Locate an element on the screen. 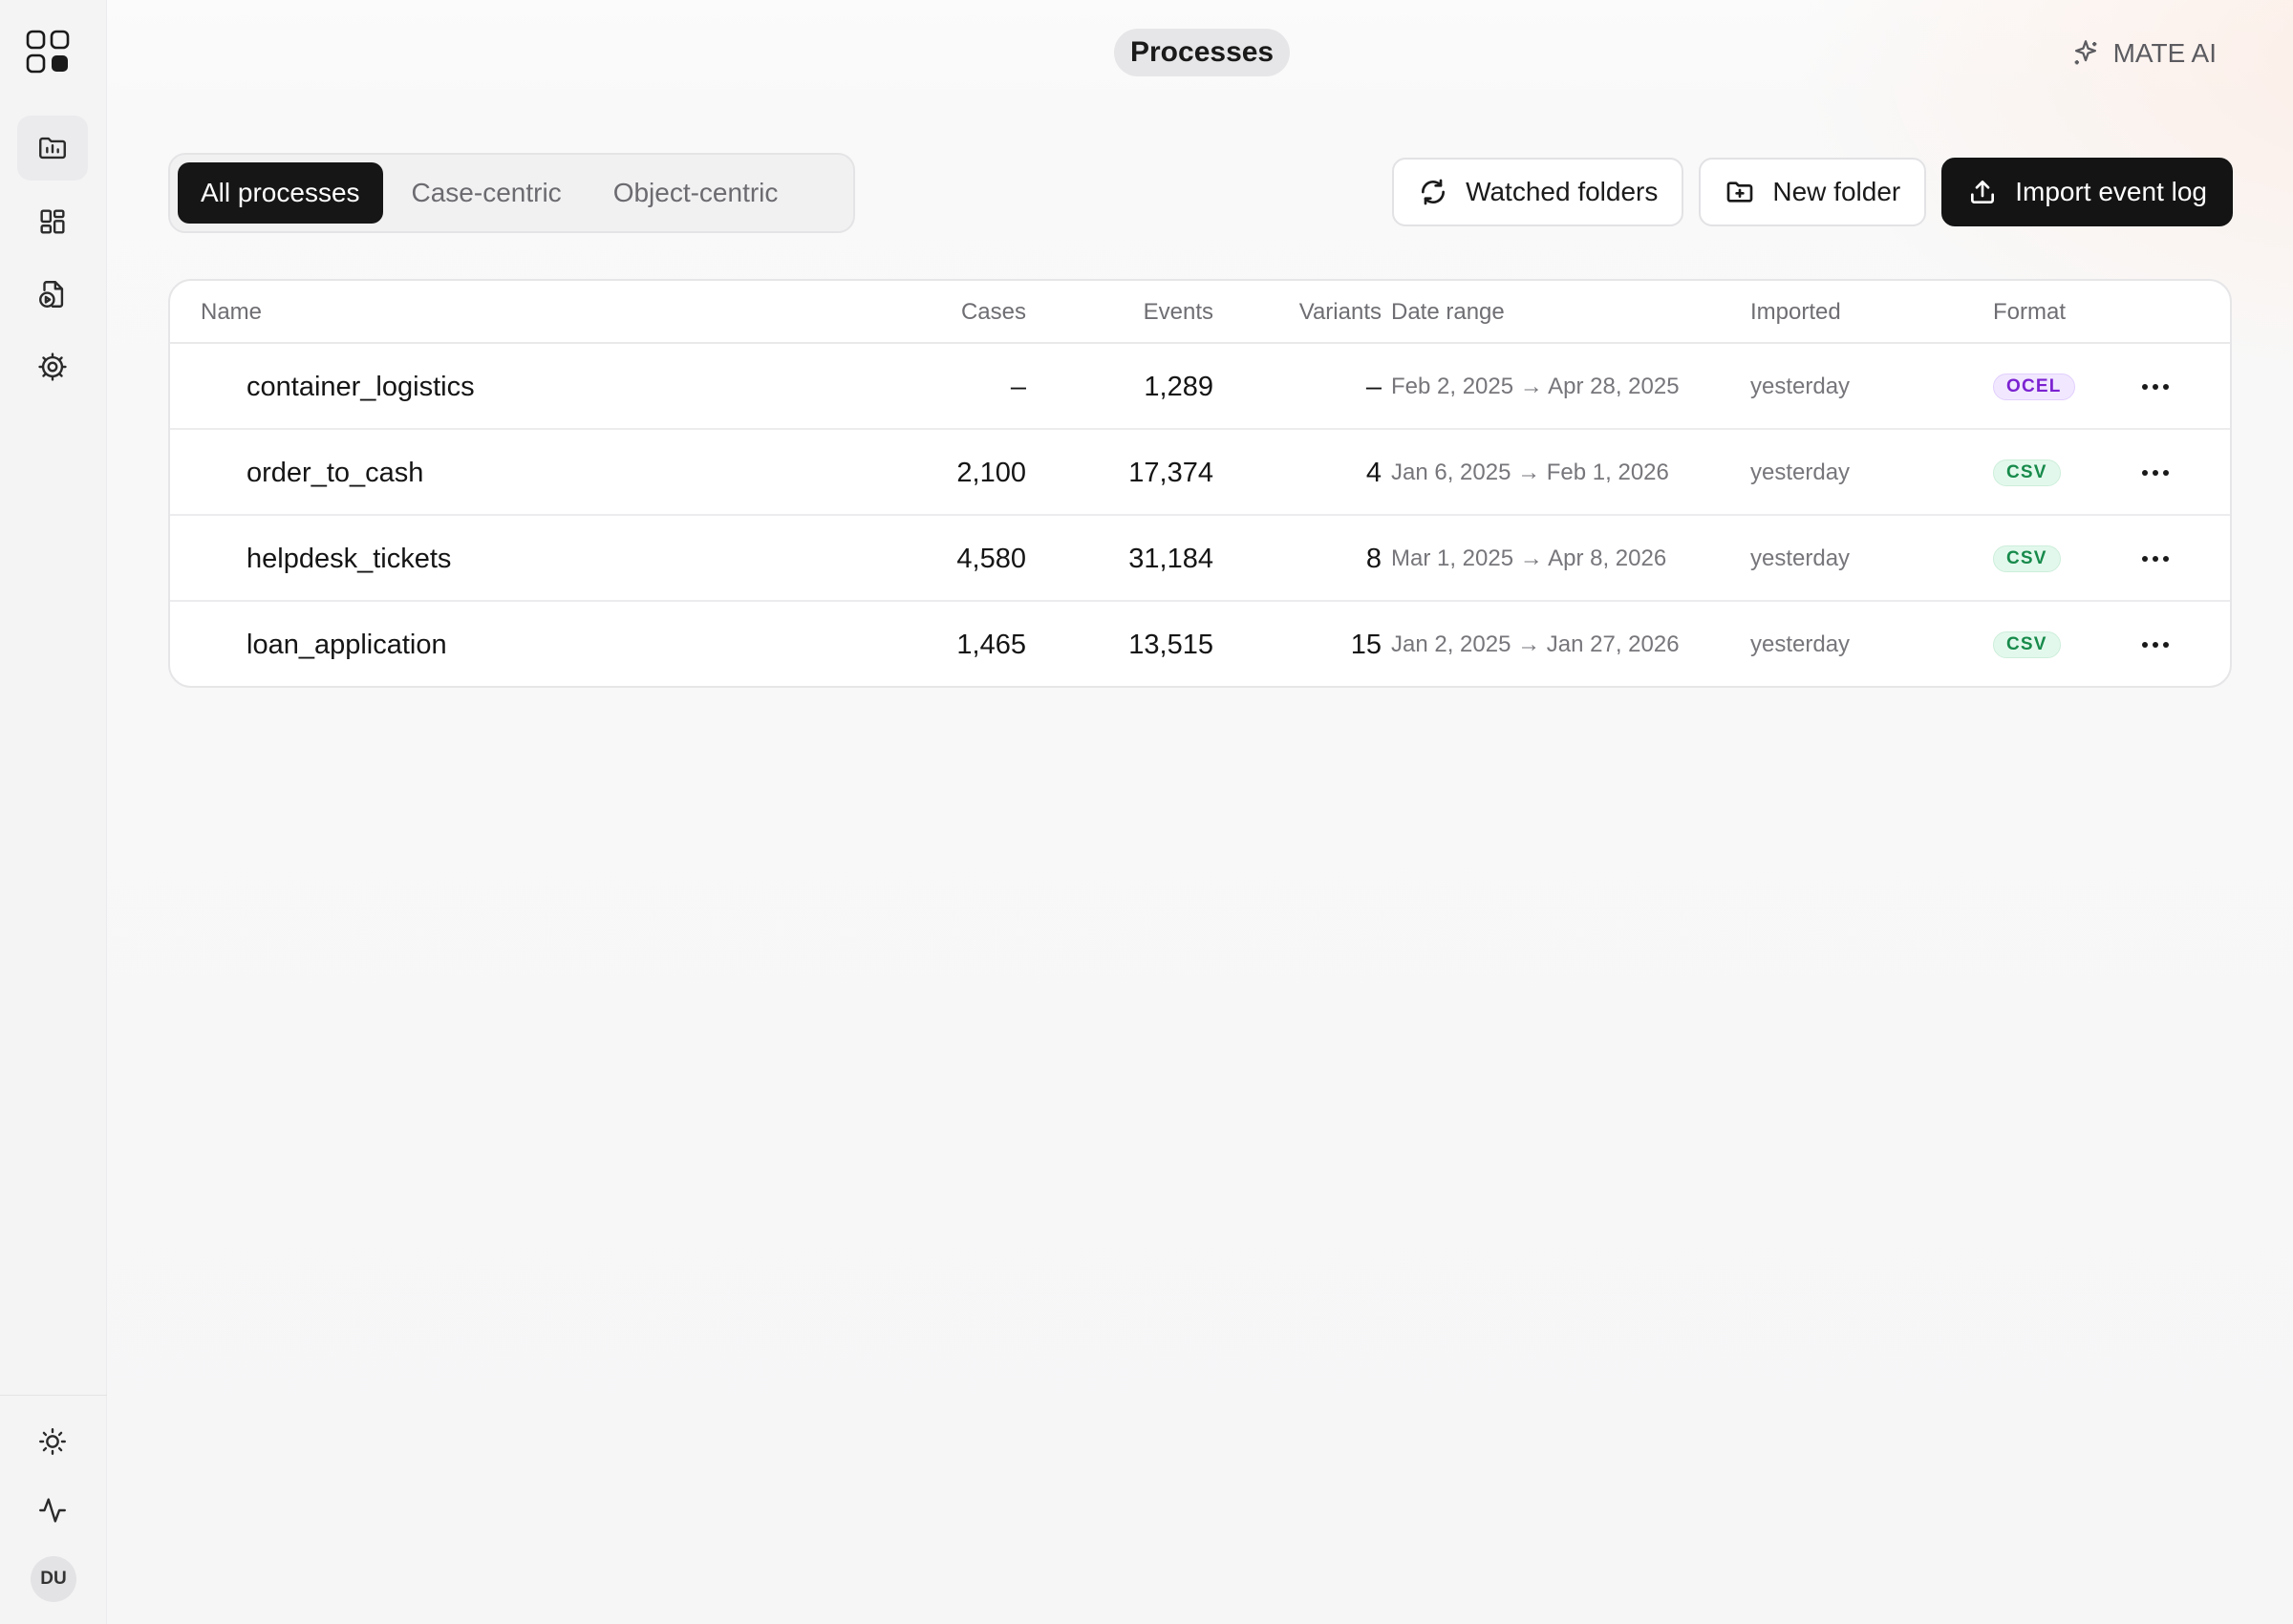 The height and width of the screenshot is (1624, 2293). date-range-value: Jan 2, 2025 → Jan 27, 2026 is located at coordinates (1535, 644).